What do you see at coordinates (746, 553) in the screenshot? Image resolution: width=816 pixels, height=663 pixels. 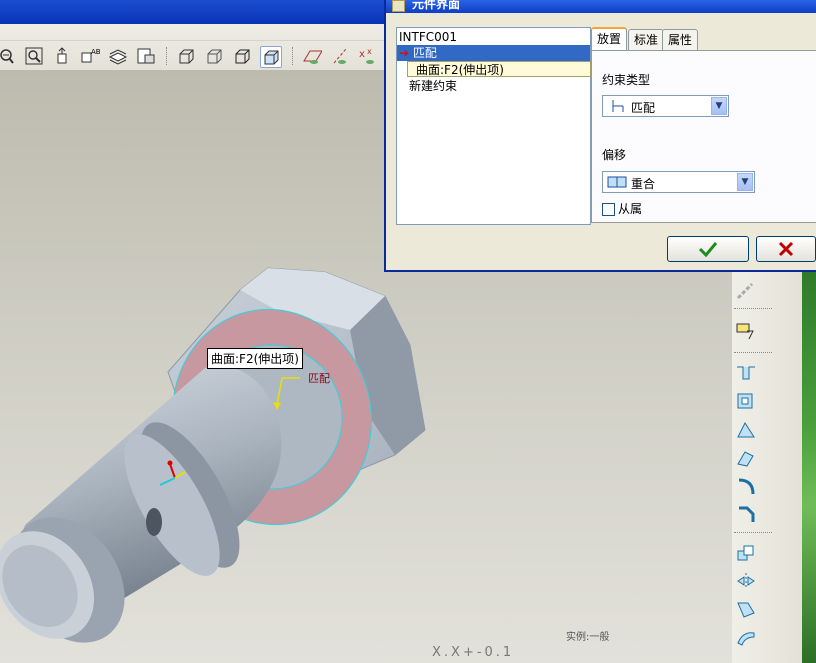 I see `copy-icon` at bounding box center [746, 553].